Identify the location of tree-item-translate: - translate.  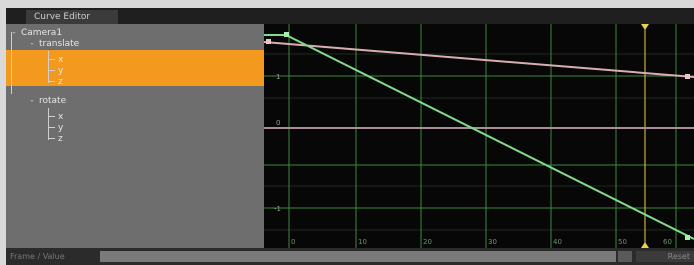
(53, 44).